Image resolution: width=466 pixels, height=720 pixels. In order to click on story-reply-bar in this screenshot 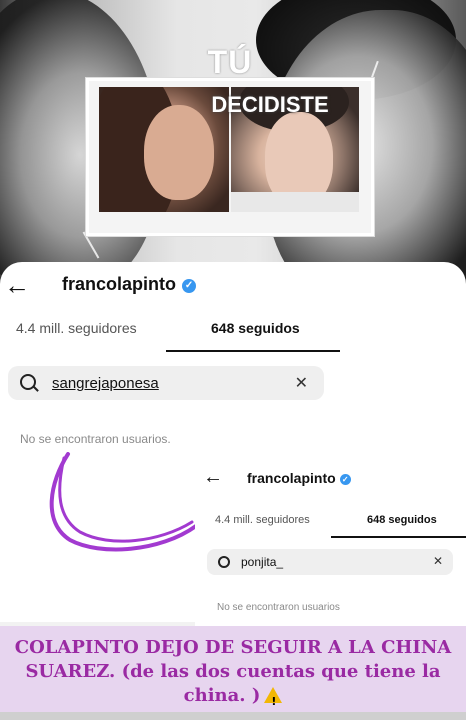, I will do `click(233, 716)`.